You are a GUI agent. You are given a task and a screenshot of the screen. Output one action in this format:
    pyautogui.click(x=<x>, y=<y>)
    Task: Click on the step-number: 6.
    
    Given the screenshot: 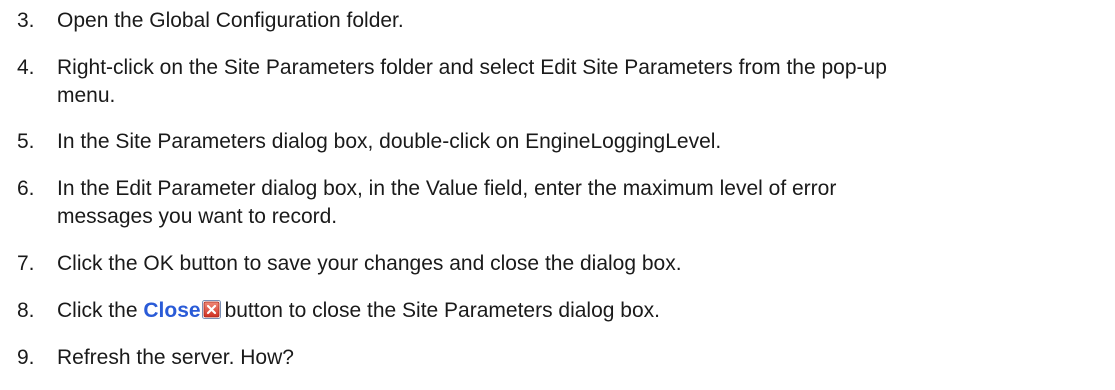 What is the action you would take?
    pyautogui.click(x=26, y=188)
    